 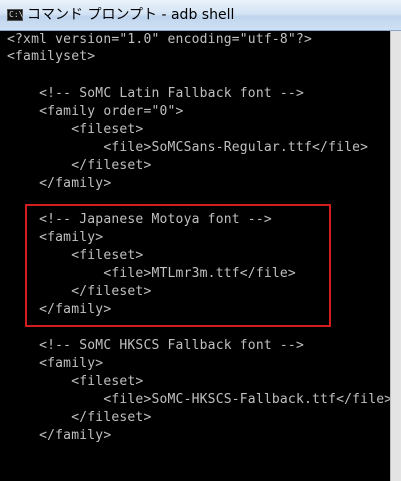 What do you see at coordinates (95, 111) in the screenshot?
I see `console-line: <family order="0">` at bounding box center [95, 111].